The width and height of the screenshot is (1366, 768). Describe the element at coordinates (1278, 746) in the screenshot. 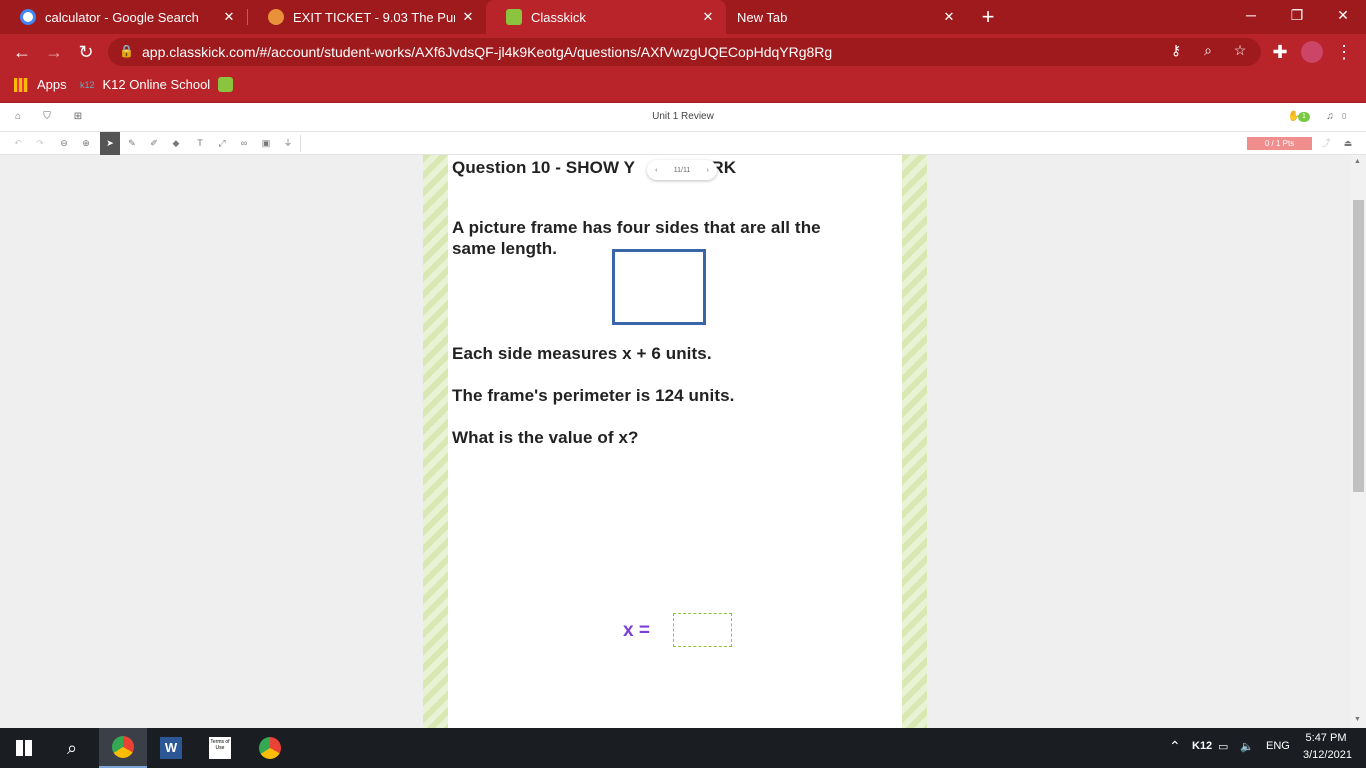

I see `language-indicator: ENG` at that location.